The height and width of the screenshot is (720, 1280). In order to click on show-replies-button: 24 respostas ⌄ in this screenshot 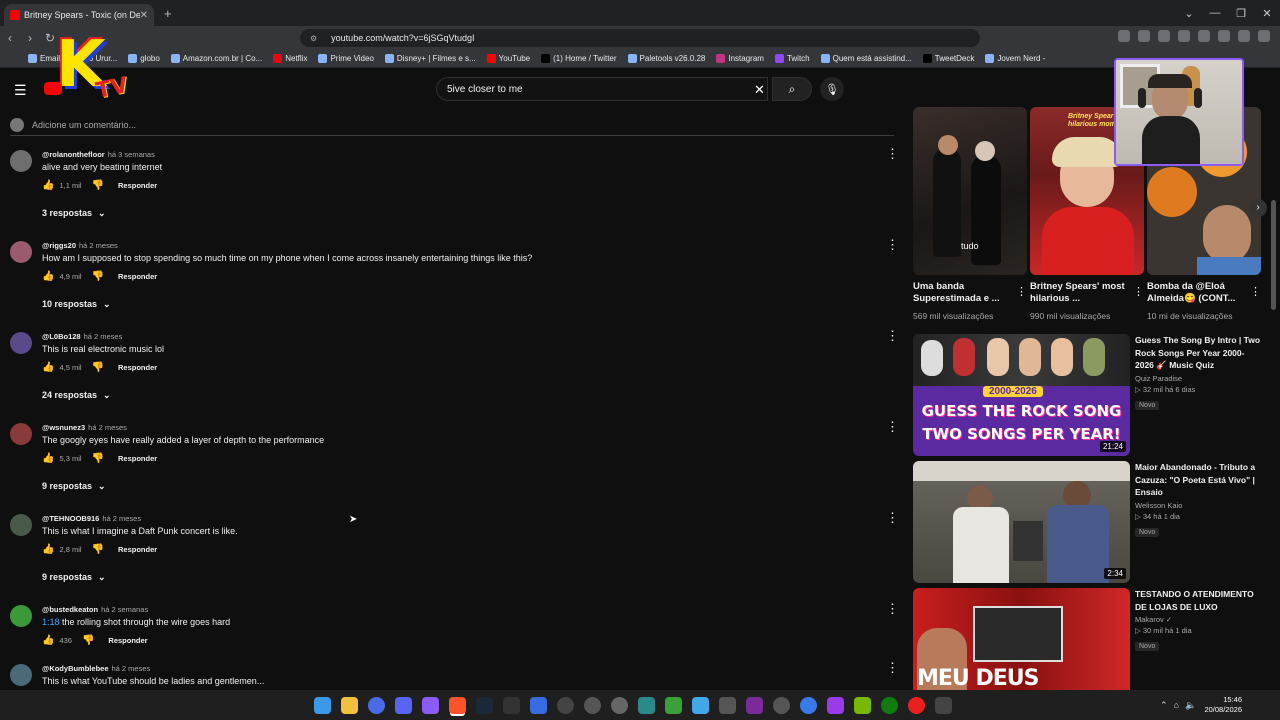, I will do `click(76, 395)`.